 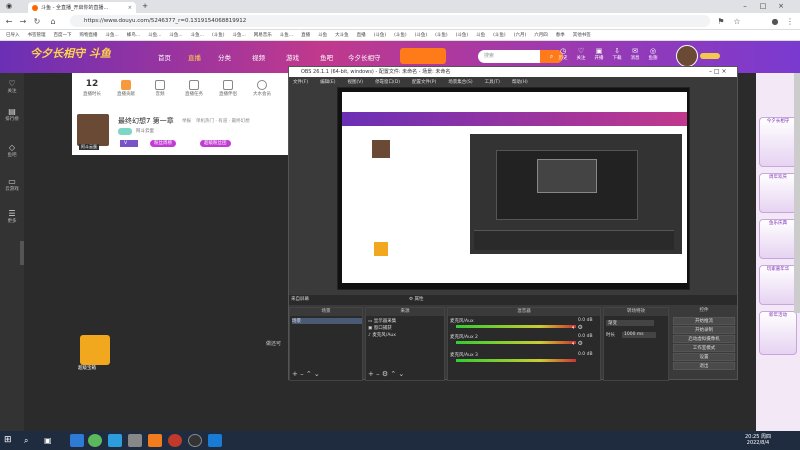 I want to click on virtual-camera-button: 启动虚拟摄像机, so click(x=704, y=339).